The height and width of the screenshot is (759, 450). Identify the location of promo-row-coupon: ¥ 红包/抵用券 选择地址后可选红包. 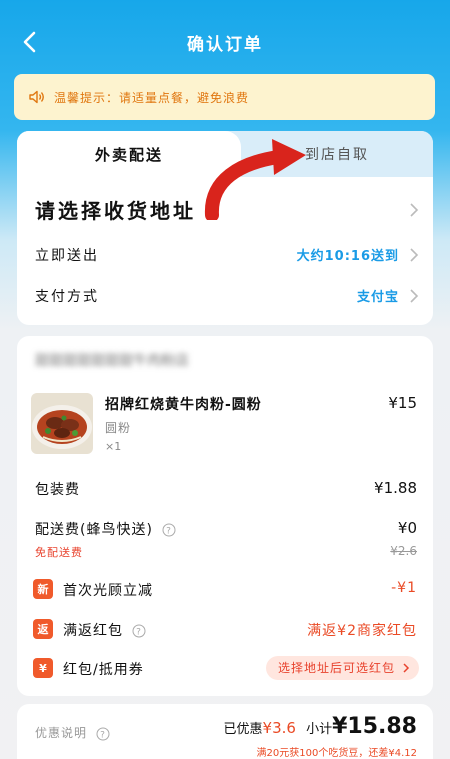
(225, 669).